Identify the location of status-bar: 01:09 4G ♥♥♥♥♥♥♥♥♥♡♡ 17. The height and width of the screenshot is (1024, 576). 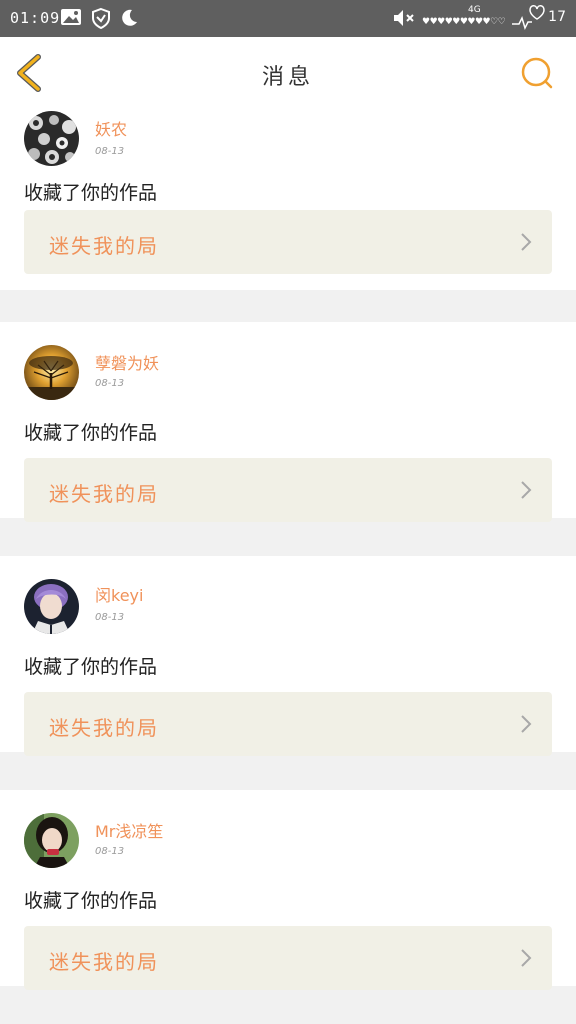
(288, 18).